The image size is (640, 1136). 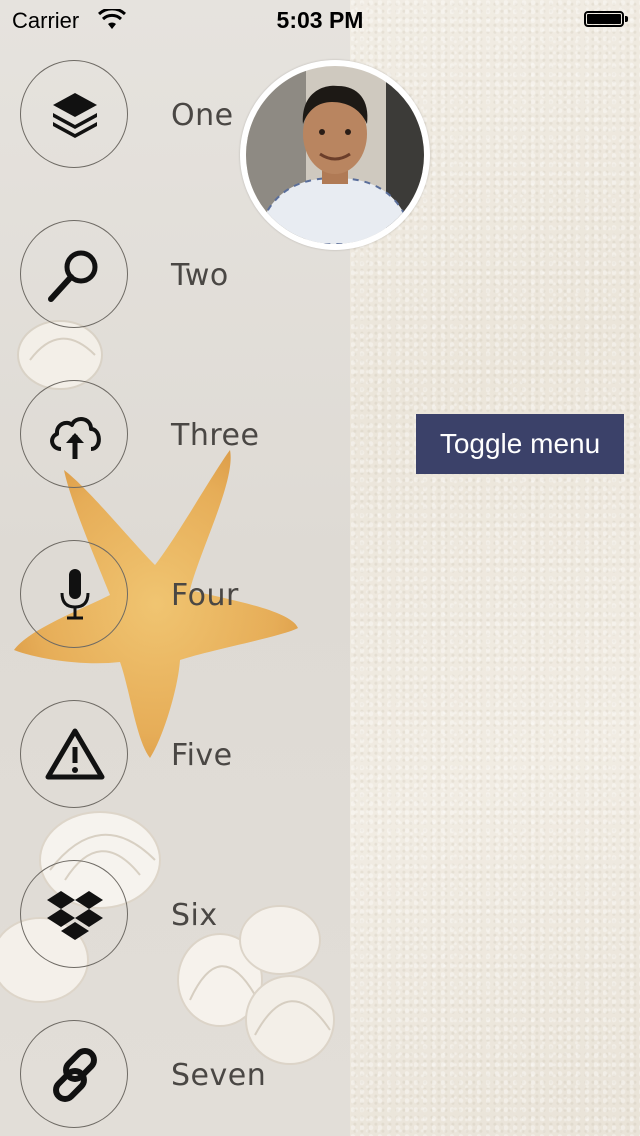 I want to click on profile-photo, so click(x=335, y=155).